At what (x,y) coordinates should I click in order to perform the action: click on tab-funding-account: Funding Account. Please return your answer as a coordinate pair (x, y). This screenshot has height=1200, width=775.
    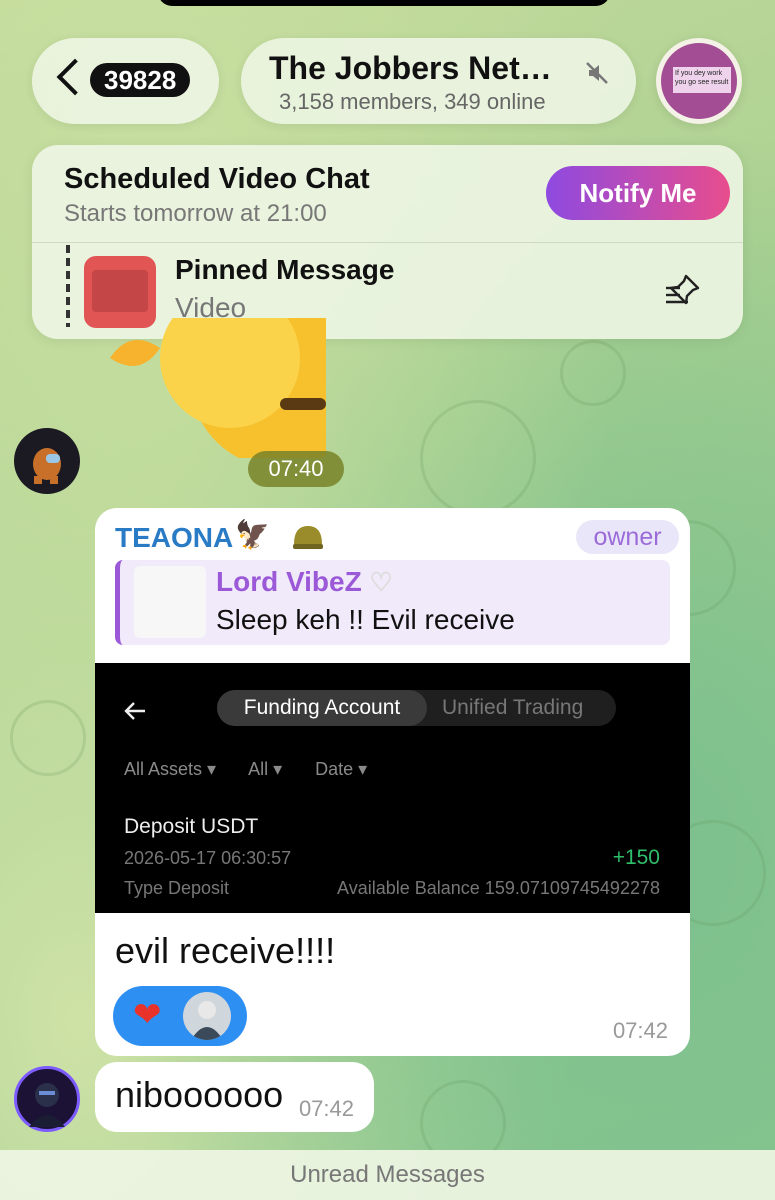
    Looking at the image, I should click on (322, 708).